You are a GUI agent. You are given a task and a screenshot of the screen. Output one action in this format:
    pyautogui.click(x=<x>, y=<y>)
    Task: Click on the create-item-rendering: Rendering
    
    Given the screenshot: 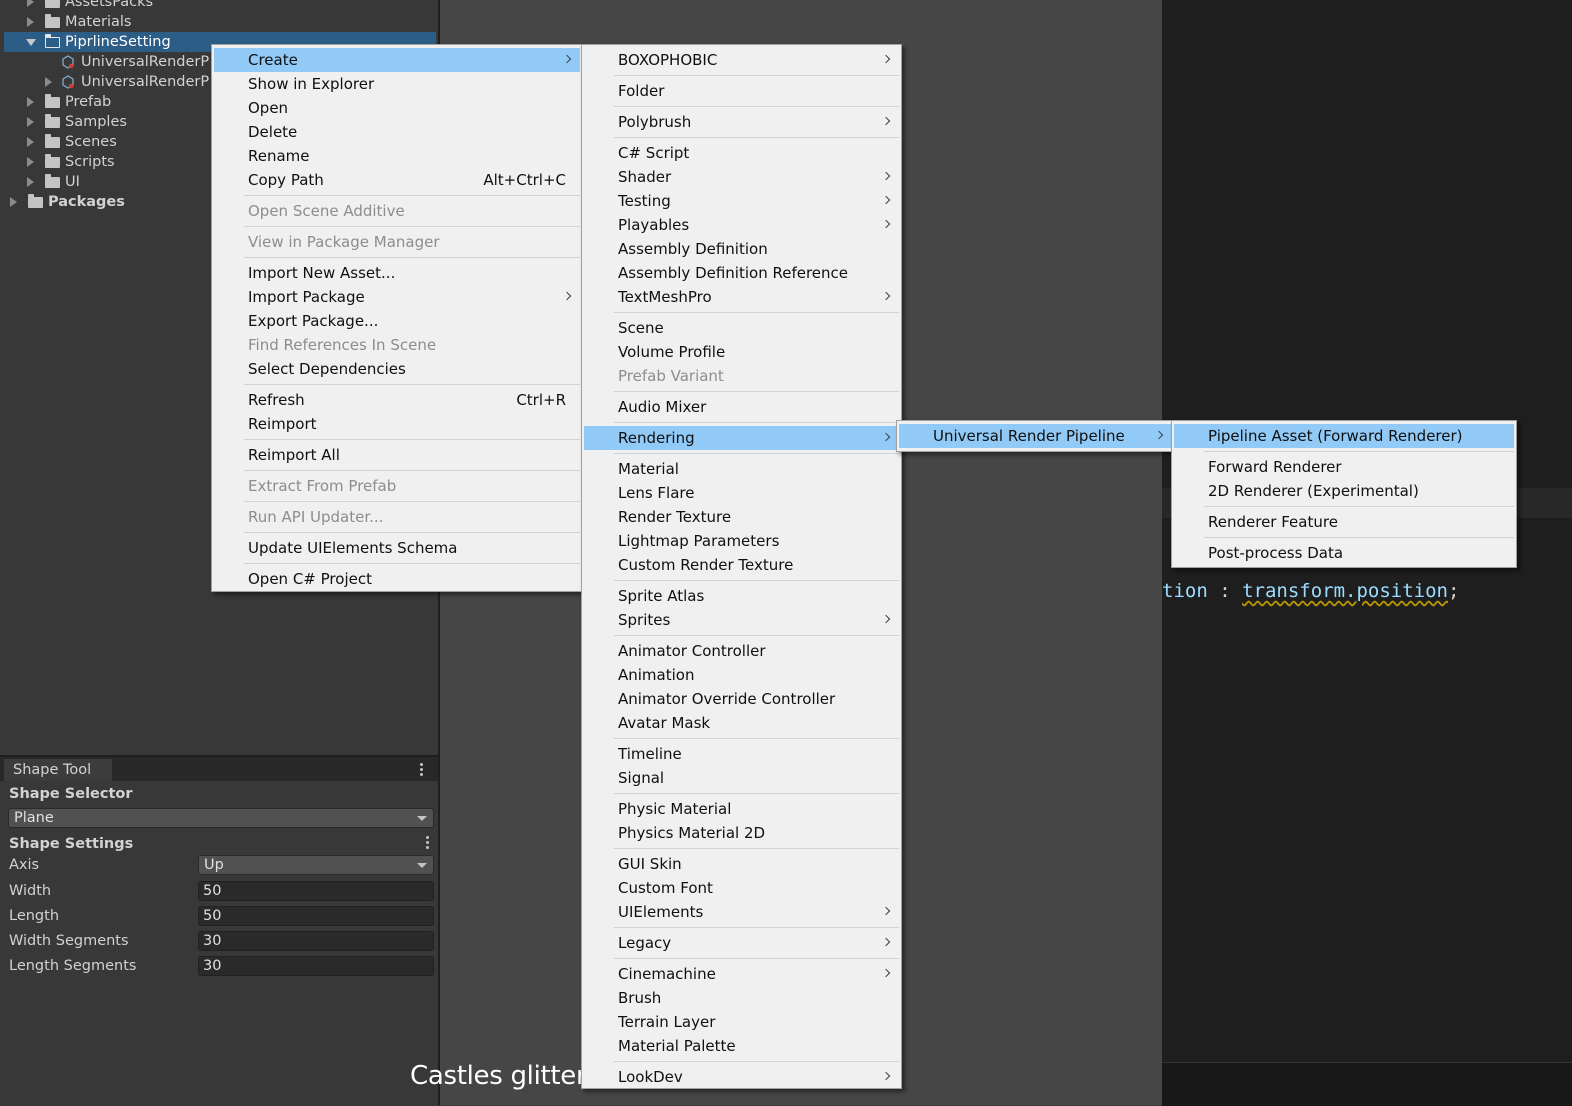 What is the action you would take?
    pyautogui.click(x=741, y=438)
    